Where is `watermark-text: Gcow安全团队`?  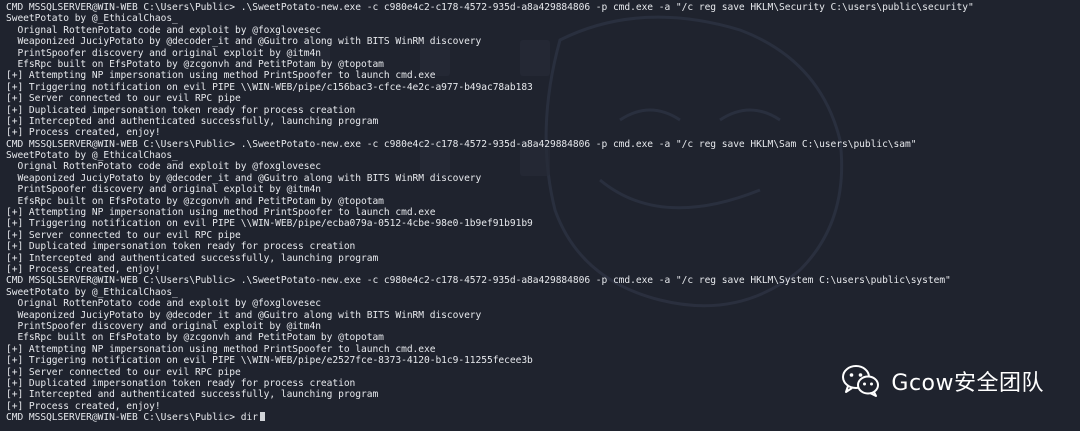
watermark-text: Gcow安全团队 is located at coordinates (967, 383).